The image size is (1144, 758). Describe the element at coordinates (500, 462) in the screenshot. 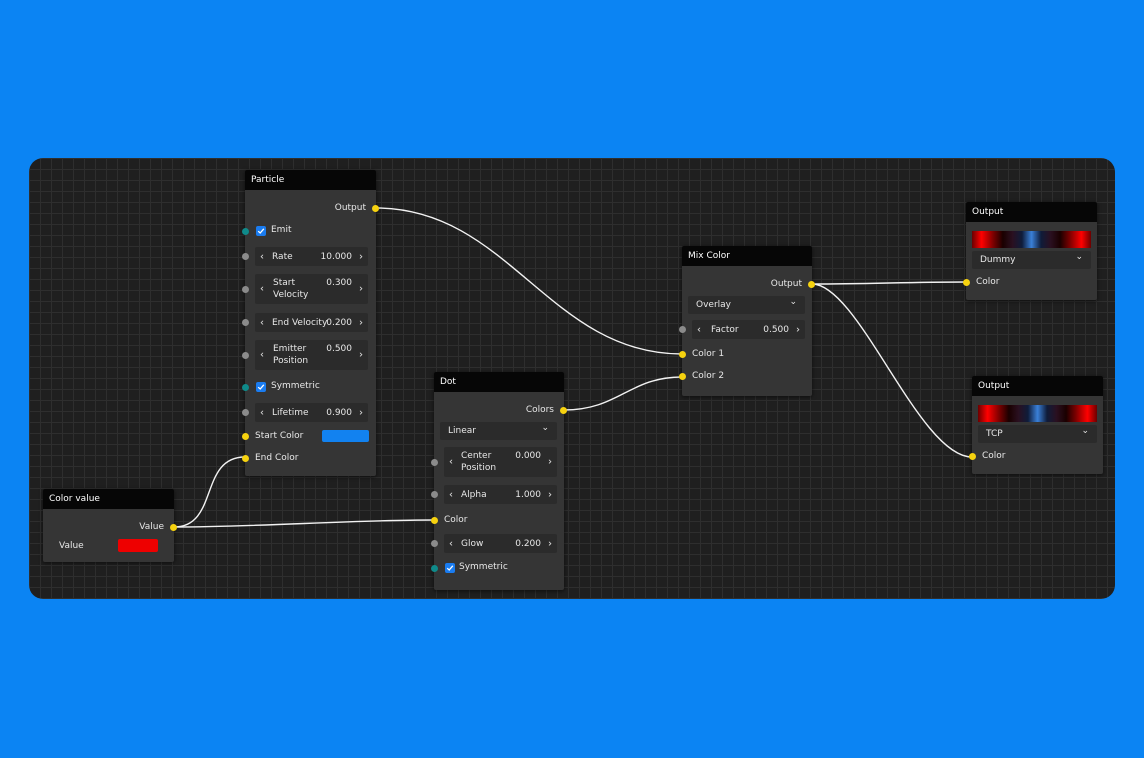

I see `center-position-stepper: ‹ Center Position 0.000 ›` at that location.